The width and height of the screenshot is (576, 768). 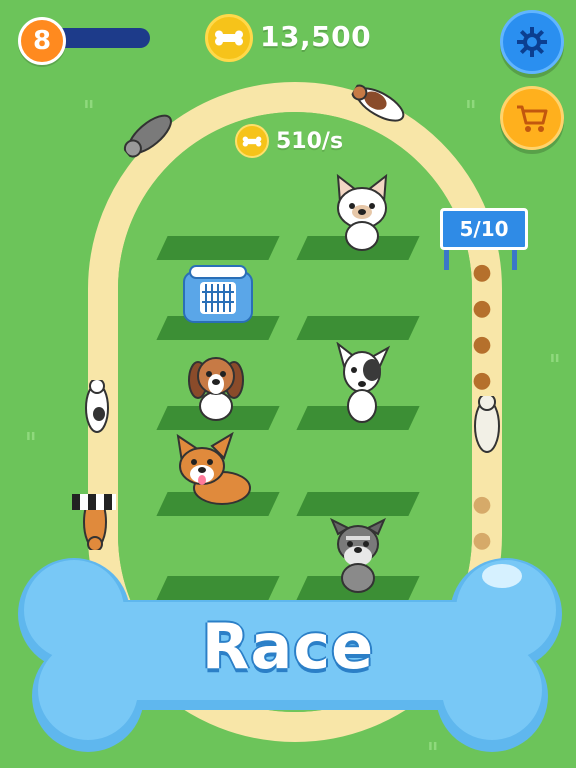 I want to click on level-badge: 8, so click(x=42, y=41).